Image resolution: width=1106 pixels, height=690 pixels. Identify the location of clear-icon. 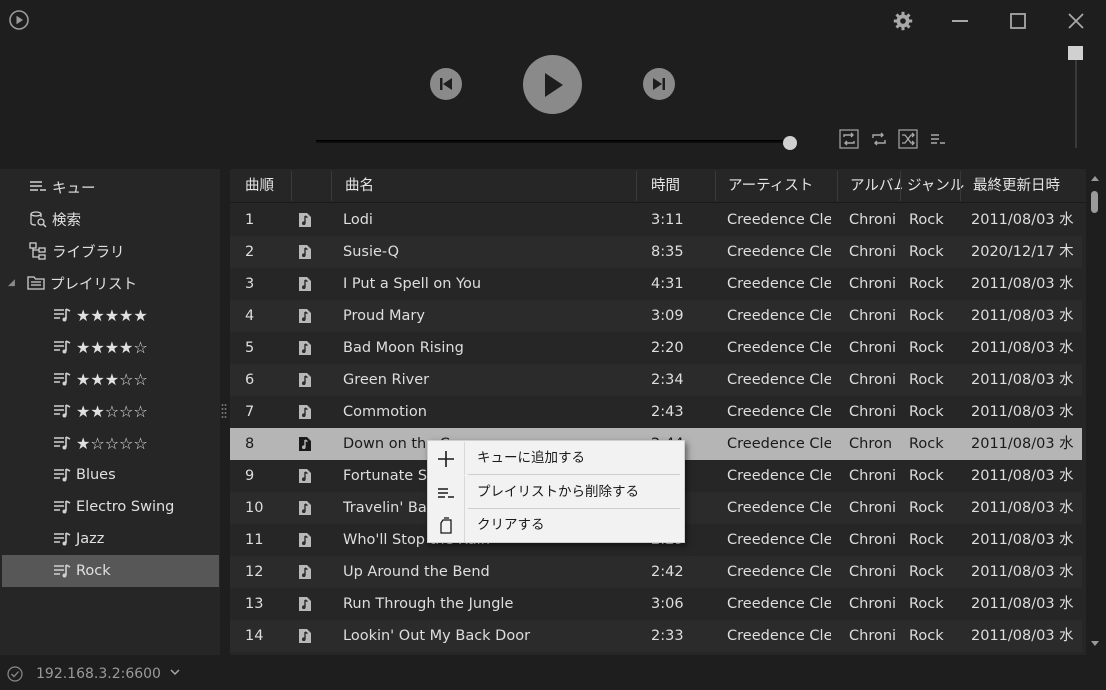
(446, 525).